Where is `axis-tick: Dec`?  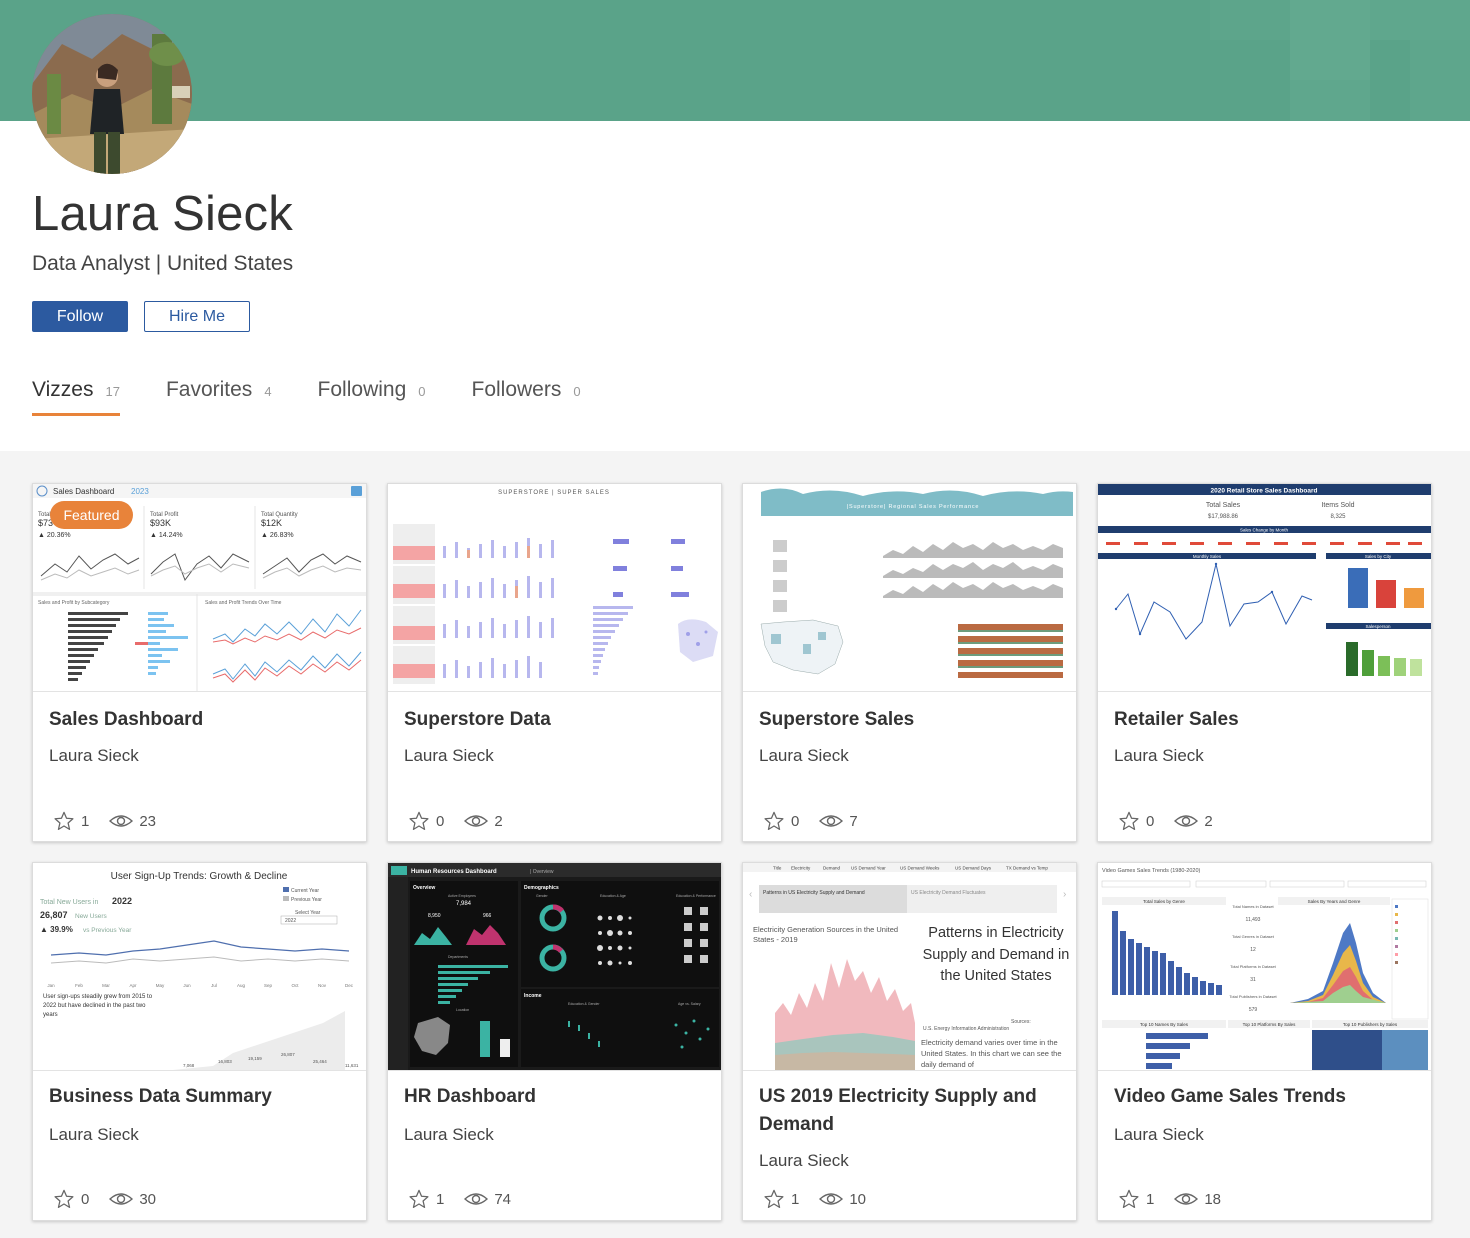
axis-tick: Dec is located at coordinates (349, 985).